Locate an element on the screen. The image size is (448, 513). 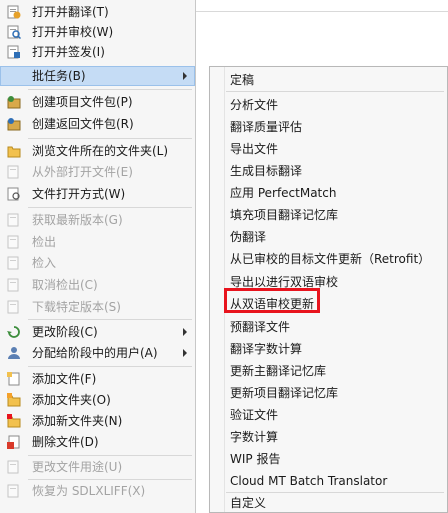
submenu-item-update-main-tm: 更新主翻译记忆库 is located at coordinates (328, 371).